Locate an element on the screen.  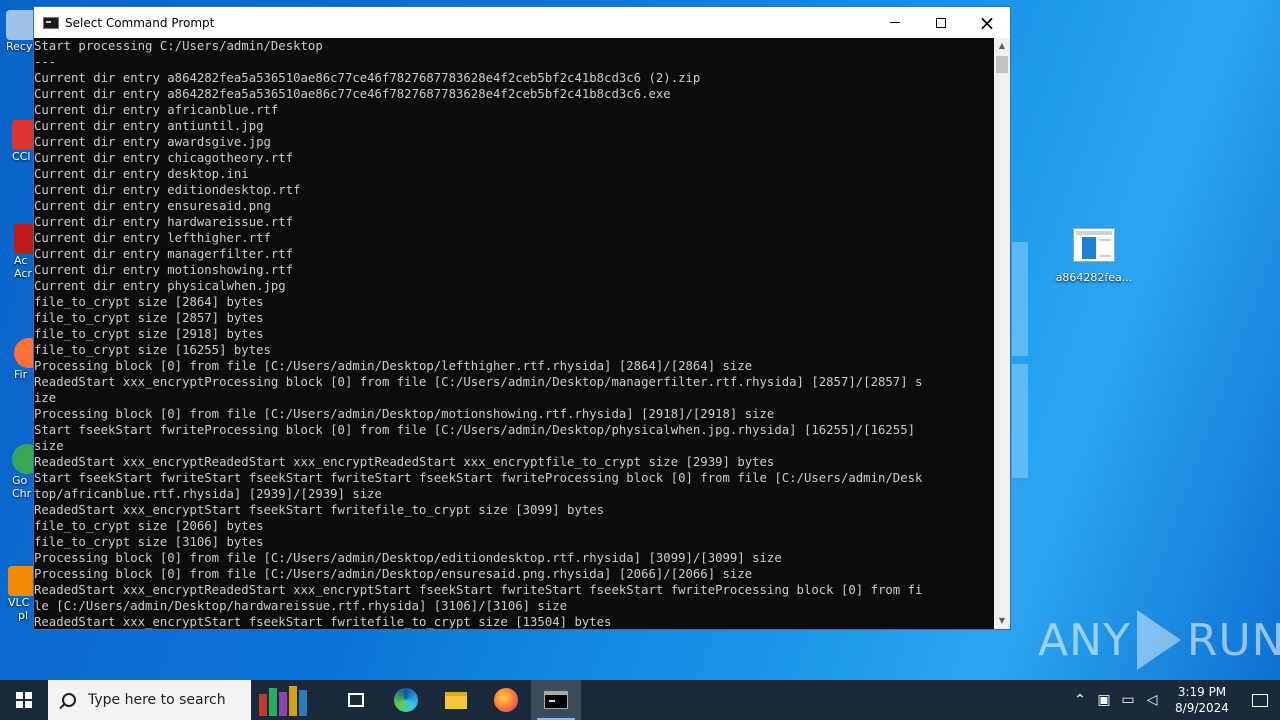
console-line: Current dir entry chicagotheory.rtf is located at coordinates (164, 158).